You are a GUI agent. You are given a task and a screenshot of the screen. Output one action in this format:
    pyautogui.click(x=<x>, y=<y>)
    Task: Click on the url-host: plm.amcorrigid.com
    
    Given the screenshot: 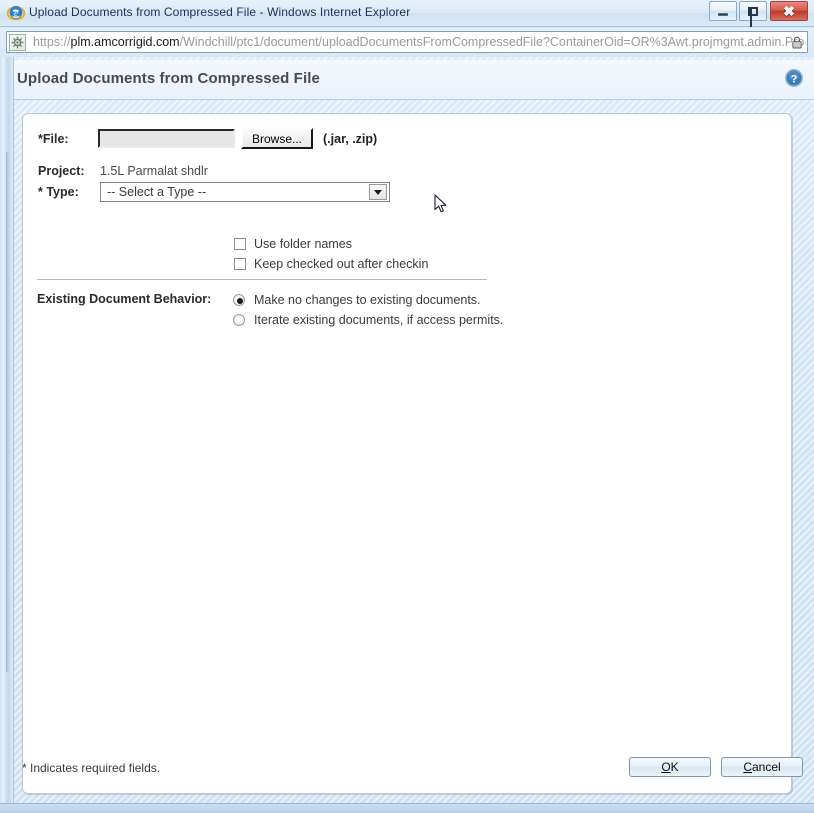 What is the action you would take?
    pyautogui.click(x=125, y=42)
    